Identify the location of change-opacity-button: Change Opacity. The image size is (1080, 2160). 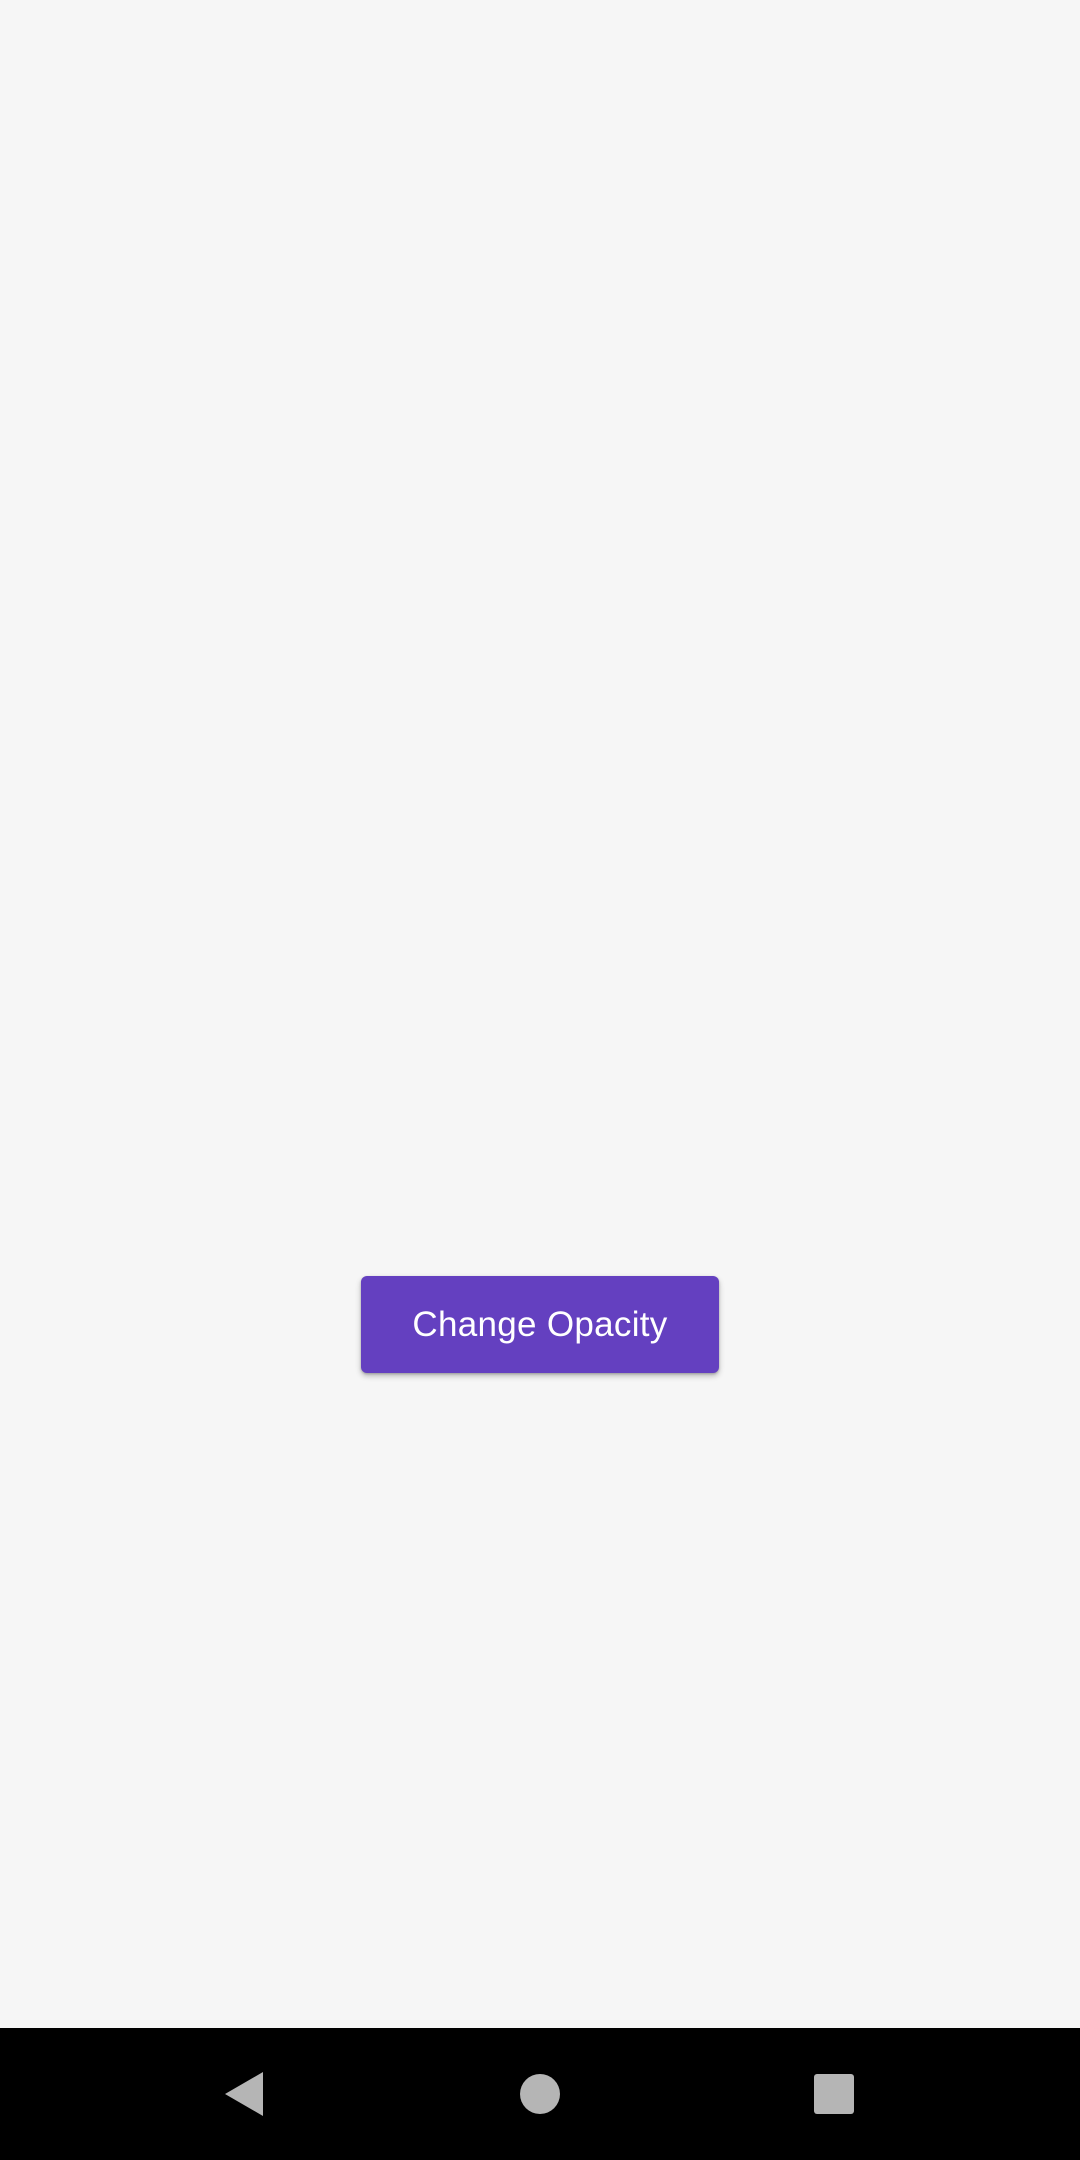
(540, 1324).